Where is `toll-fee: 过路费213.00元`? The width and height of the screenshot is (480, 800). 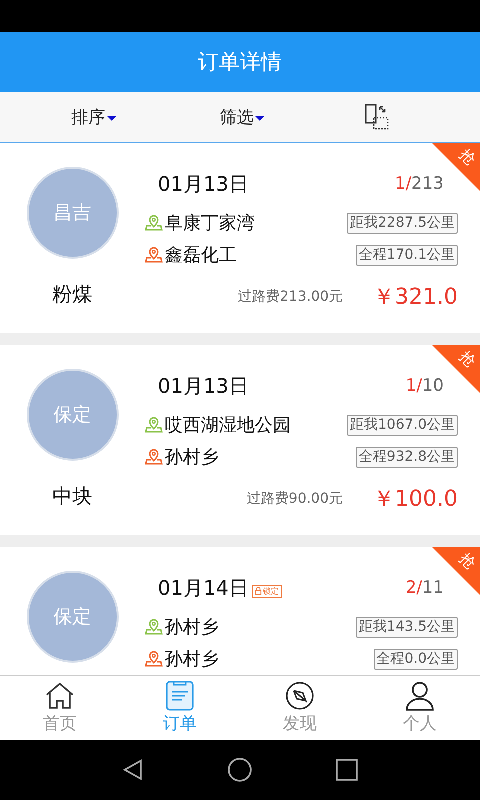
toll-fee: 过路费213.00元 is located at coordinates (291, 297).